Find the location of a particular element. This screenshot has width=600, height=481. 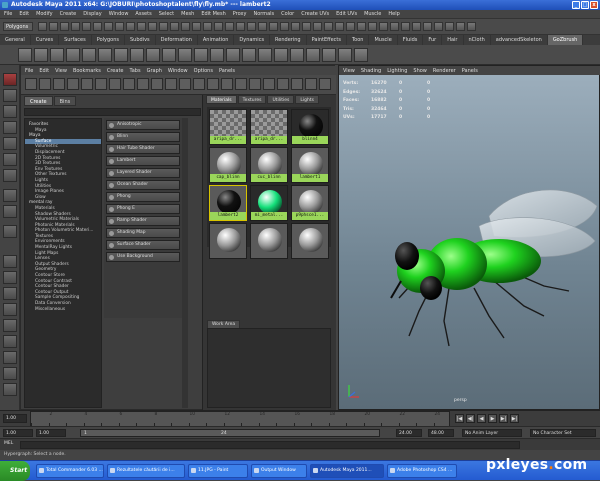

command-language-label: MEL is located at coordinates (8, 443).